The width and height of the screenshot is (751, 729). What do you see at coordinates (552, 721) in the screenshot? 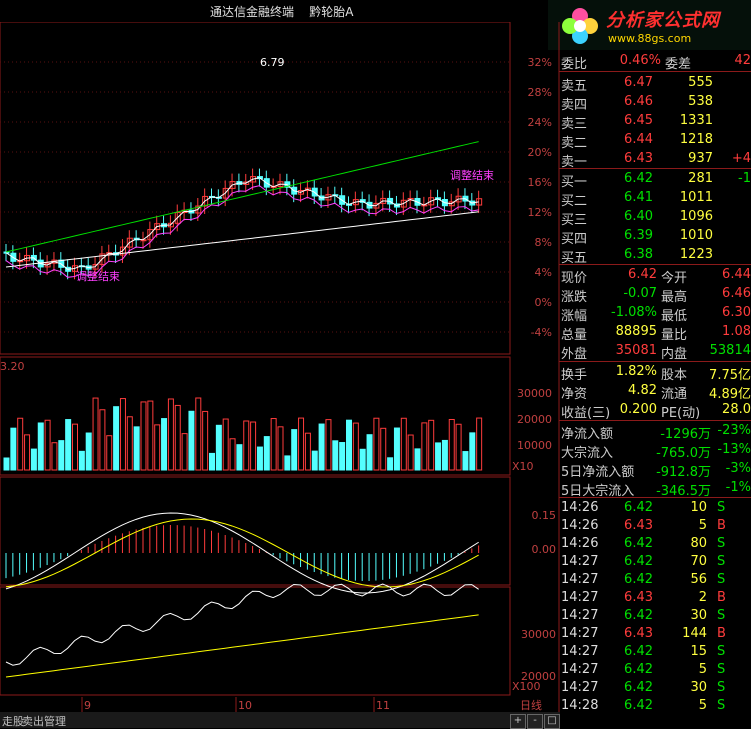
I see `fullscreen-button: □` at bounding box center [552, 721].